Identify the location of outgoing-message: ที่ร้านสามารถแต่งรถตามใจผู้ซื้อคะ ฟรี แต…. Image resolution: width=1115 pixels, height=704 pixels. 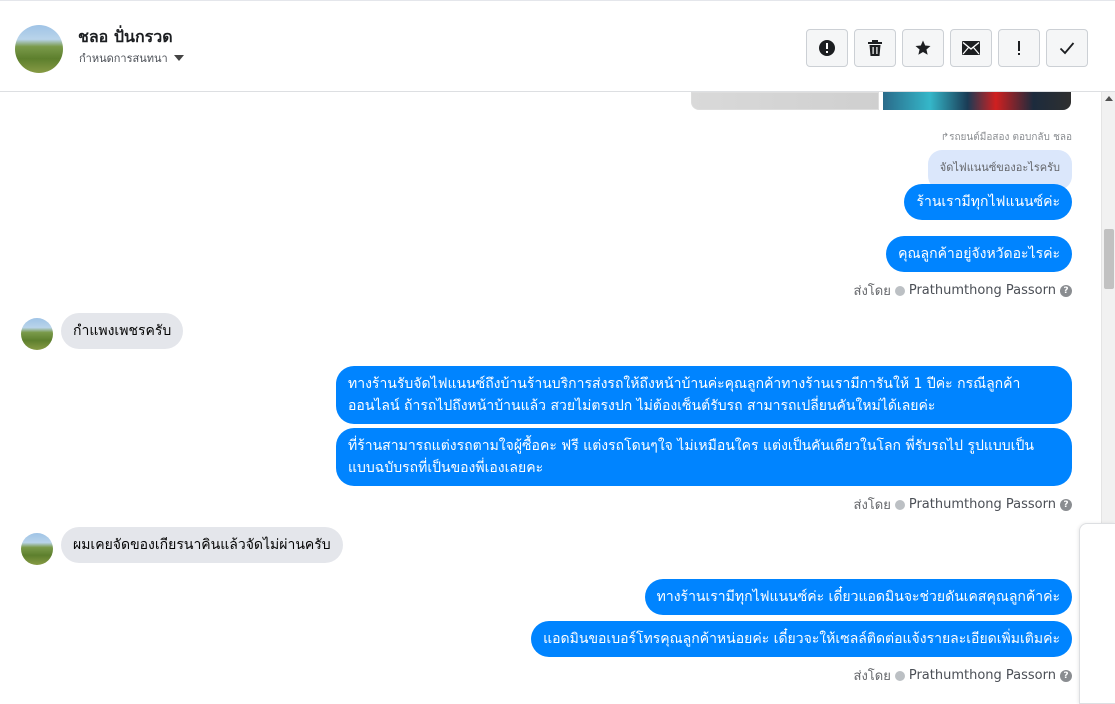
(704, 457).